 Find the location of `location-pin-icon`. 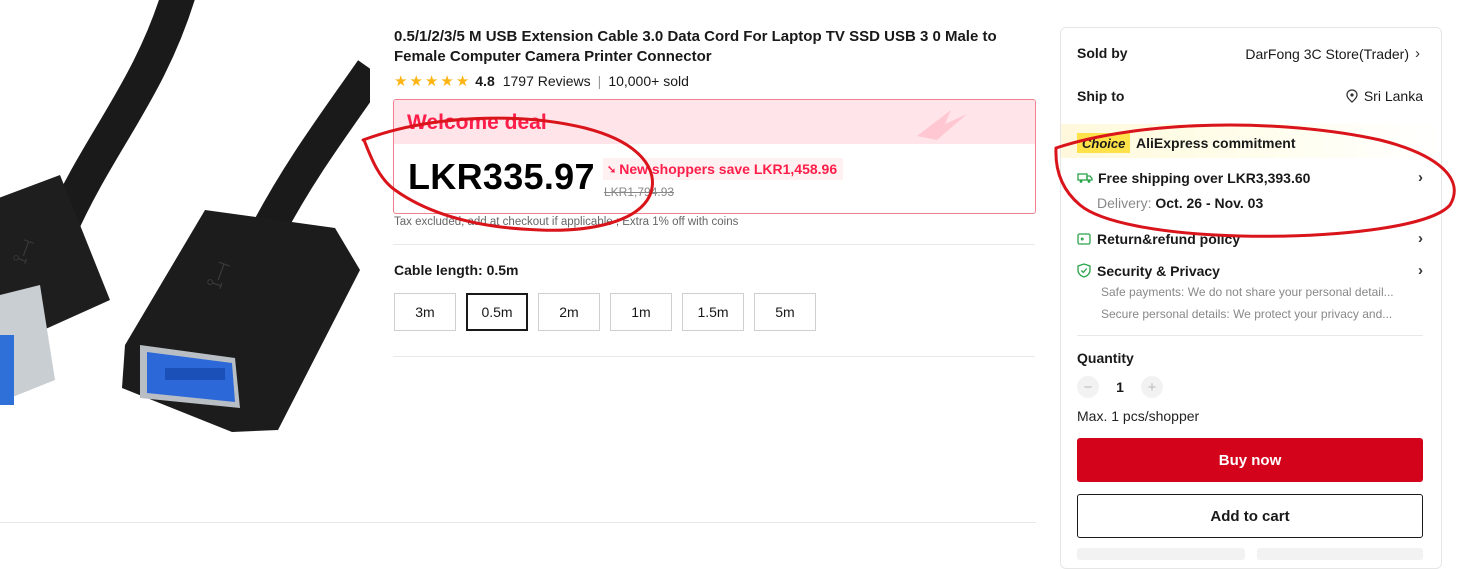

location-pin-icon is located at coordinates (1352, 96).